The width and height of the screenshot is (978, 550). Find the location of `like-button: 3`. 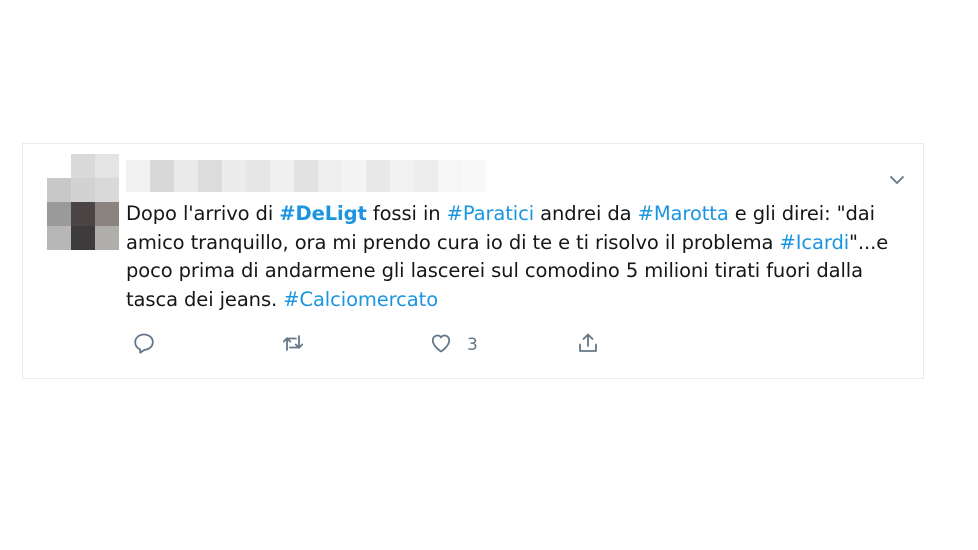

like-button: 3 is located at coordinates (453, 345).